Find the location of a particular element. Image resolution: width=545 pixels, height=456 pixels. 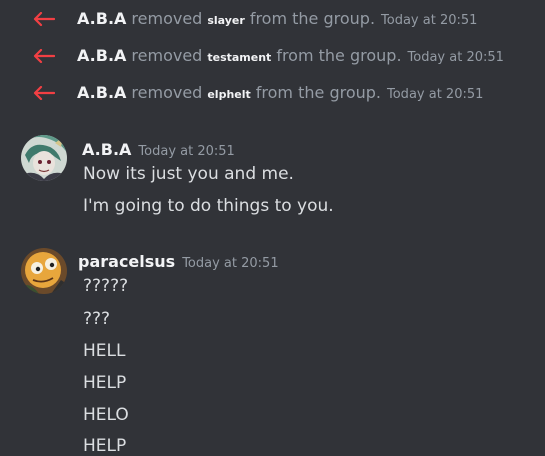

message-text: ????? is located at coordinates (106, 286).